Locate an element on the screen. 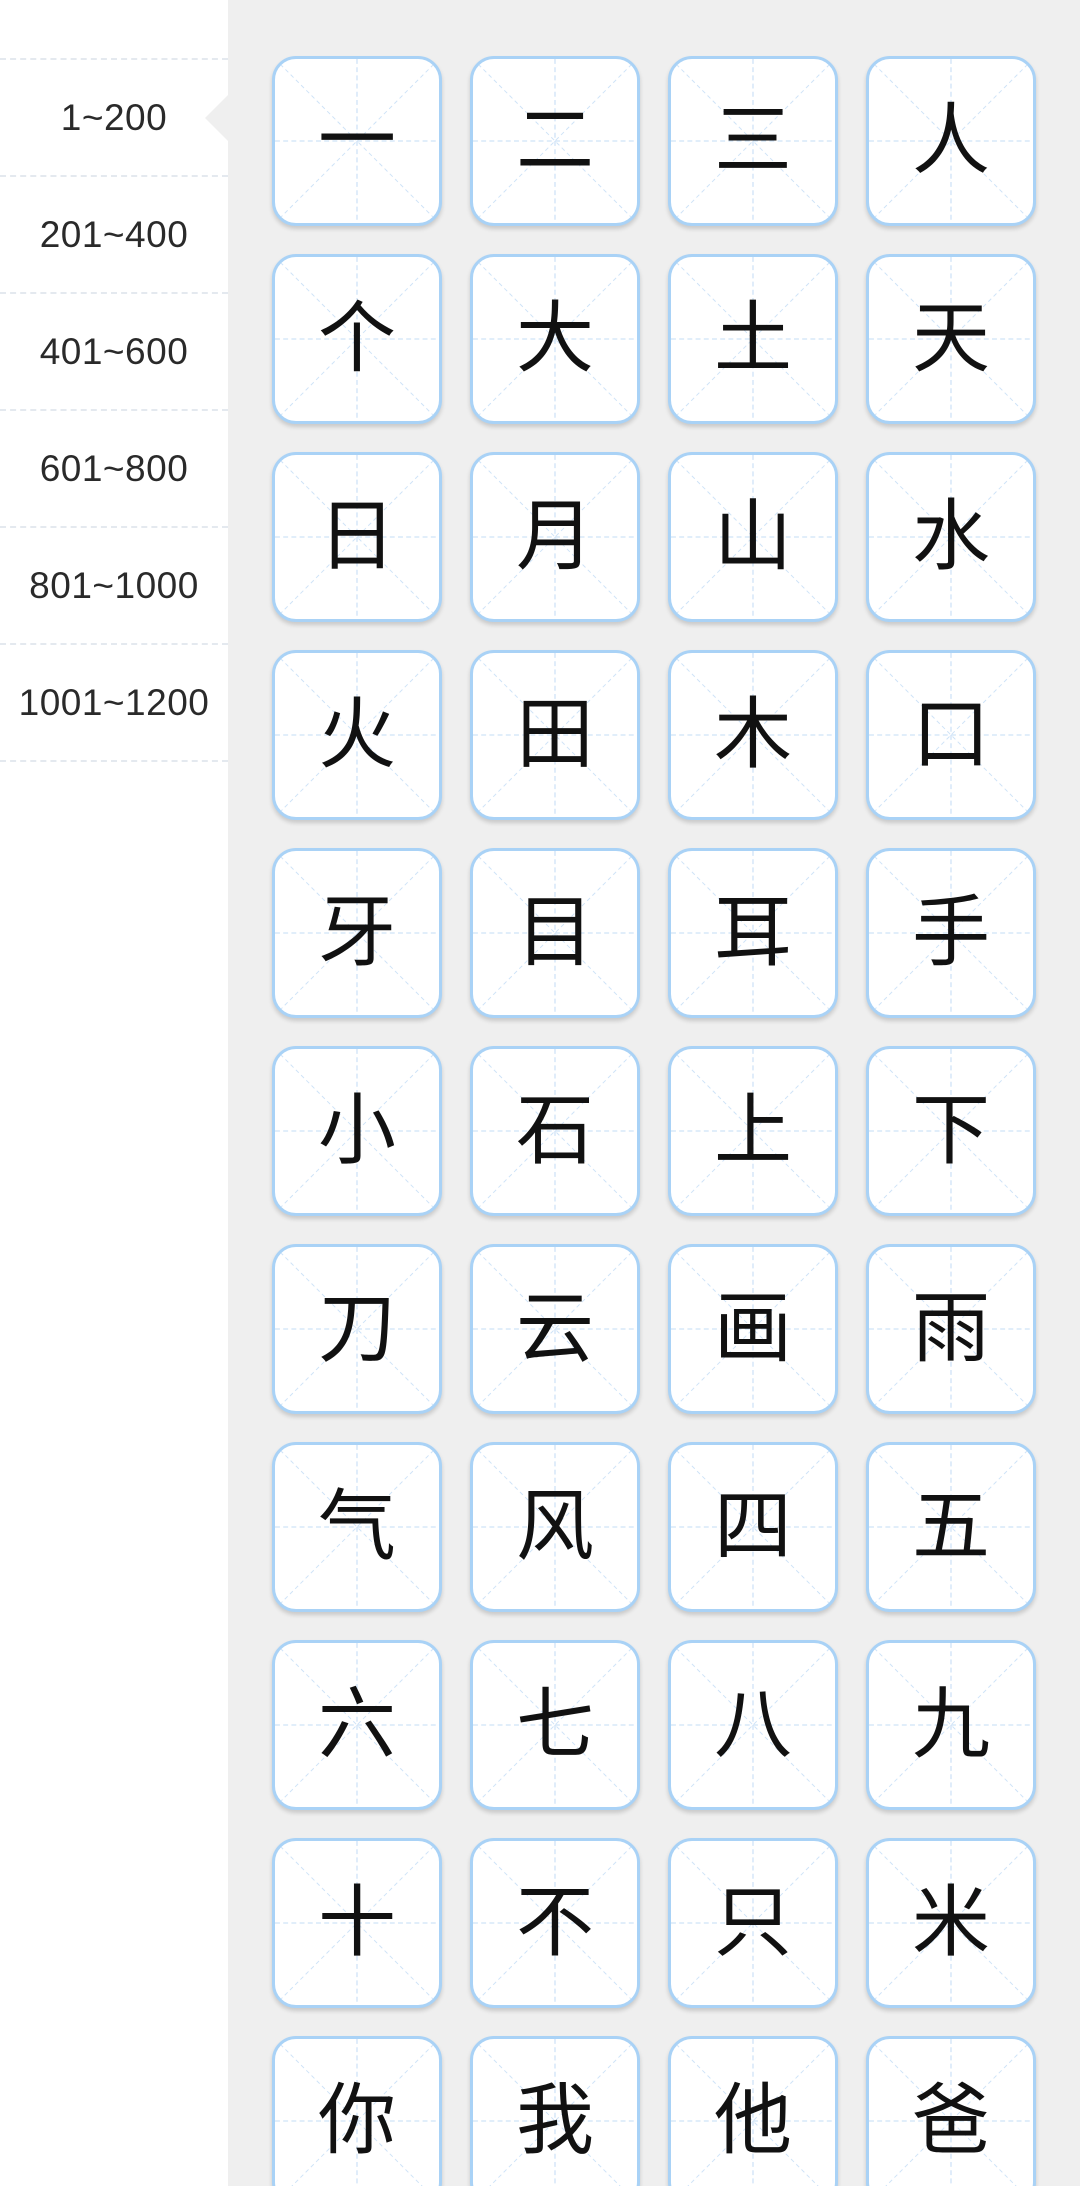 The image size is (1080, 2186). sidebar-item-range-6: 1001~1200 is located at coordinates (114, 703).